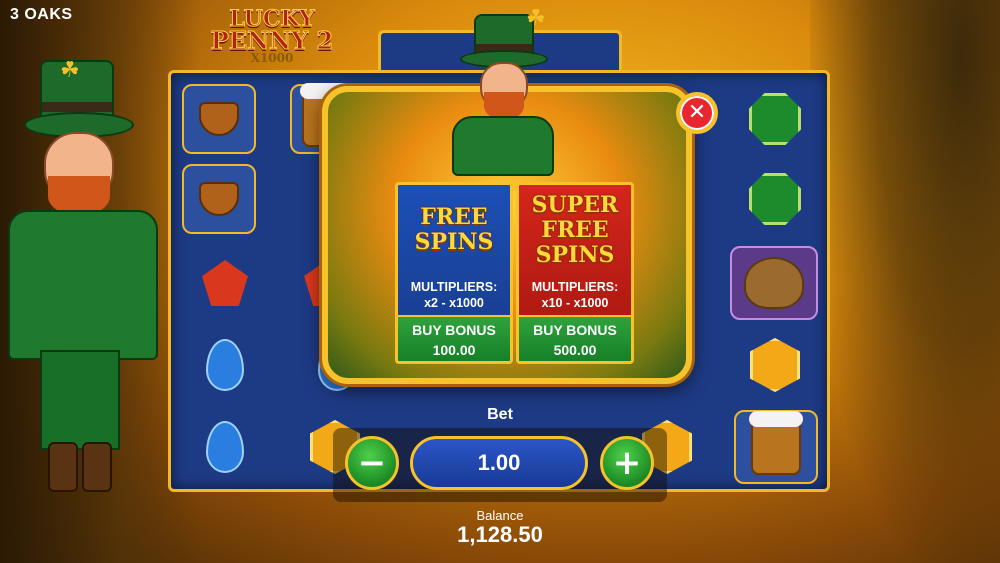 This screenshot has width=1000, height=563. I want to click on close-icon: ✕, so click(697, 112).